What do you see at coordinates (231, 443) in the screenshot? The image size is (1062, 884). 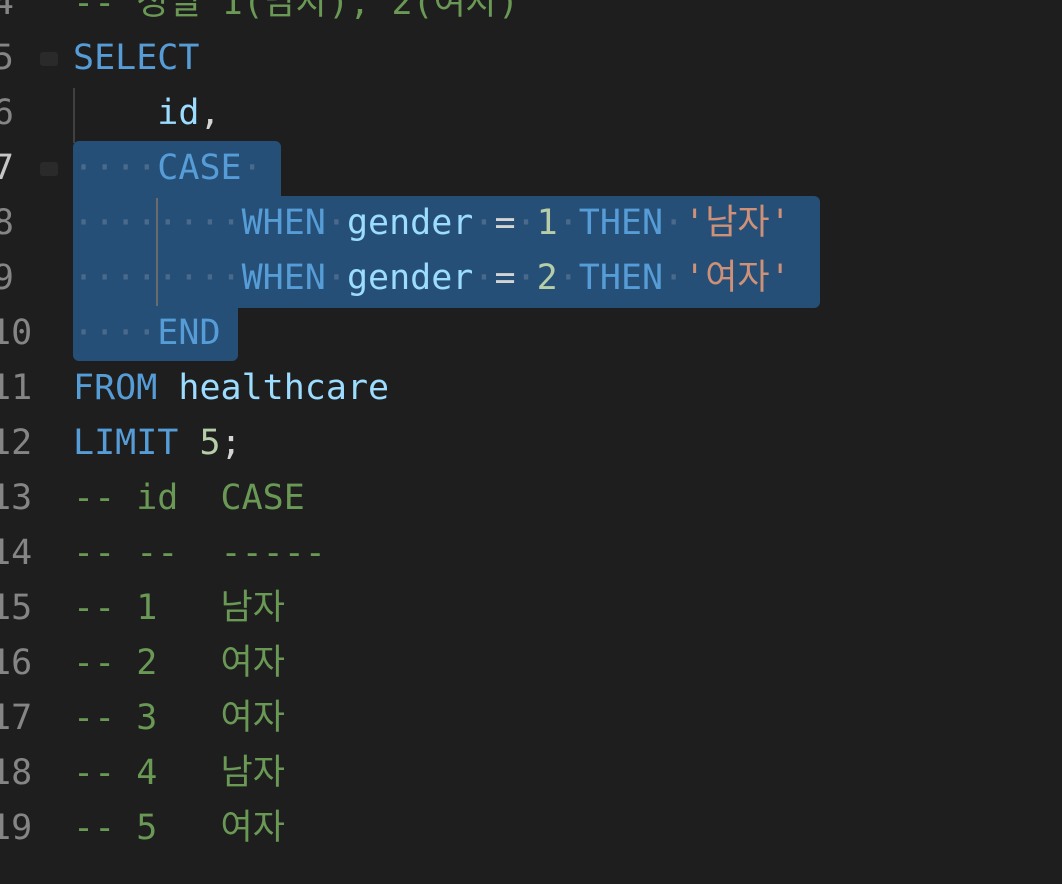 I see `code-token: ;` at bounding box center [231, 443].